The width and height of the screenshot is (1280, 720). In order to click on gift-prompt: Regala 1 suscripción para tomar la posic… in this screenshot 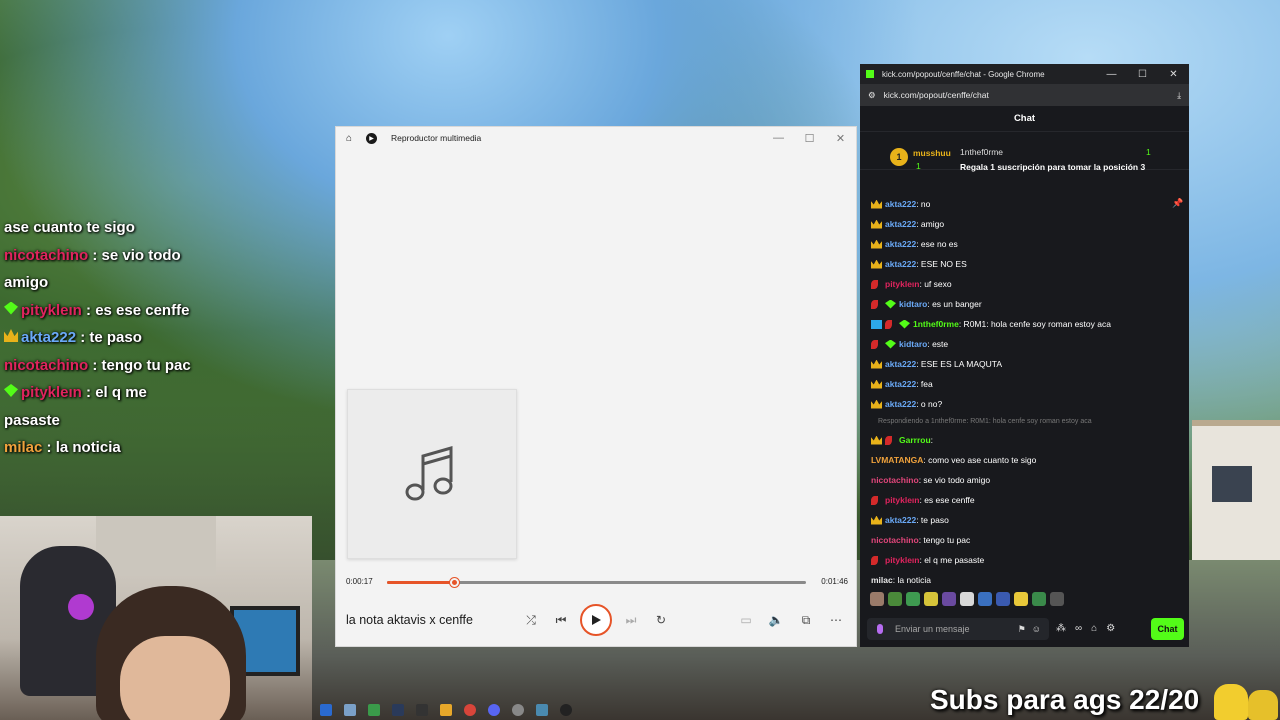, I will do `click(1053, 167)`.